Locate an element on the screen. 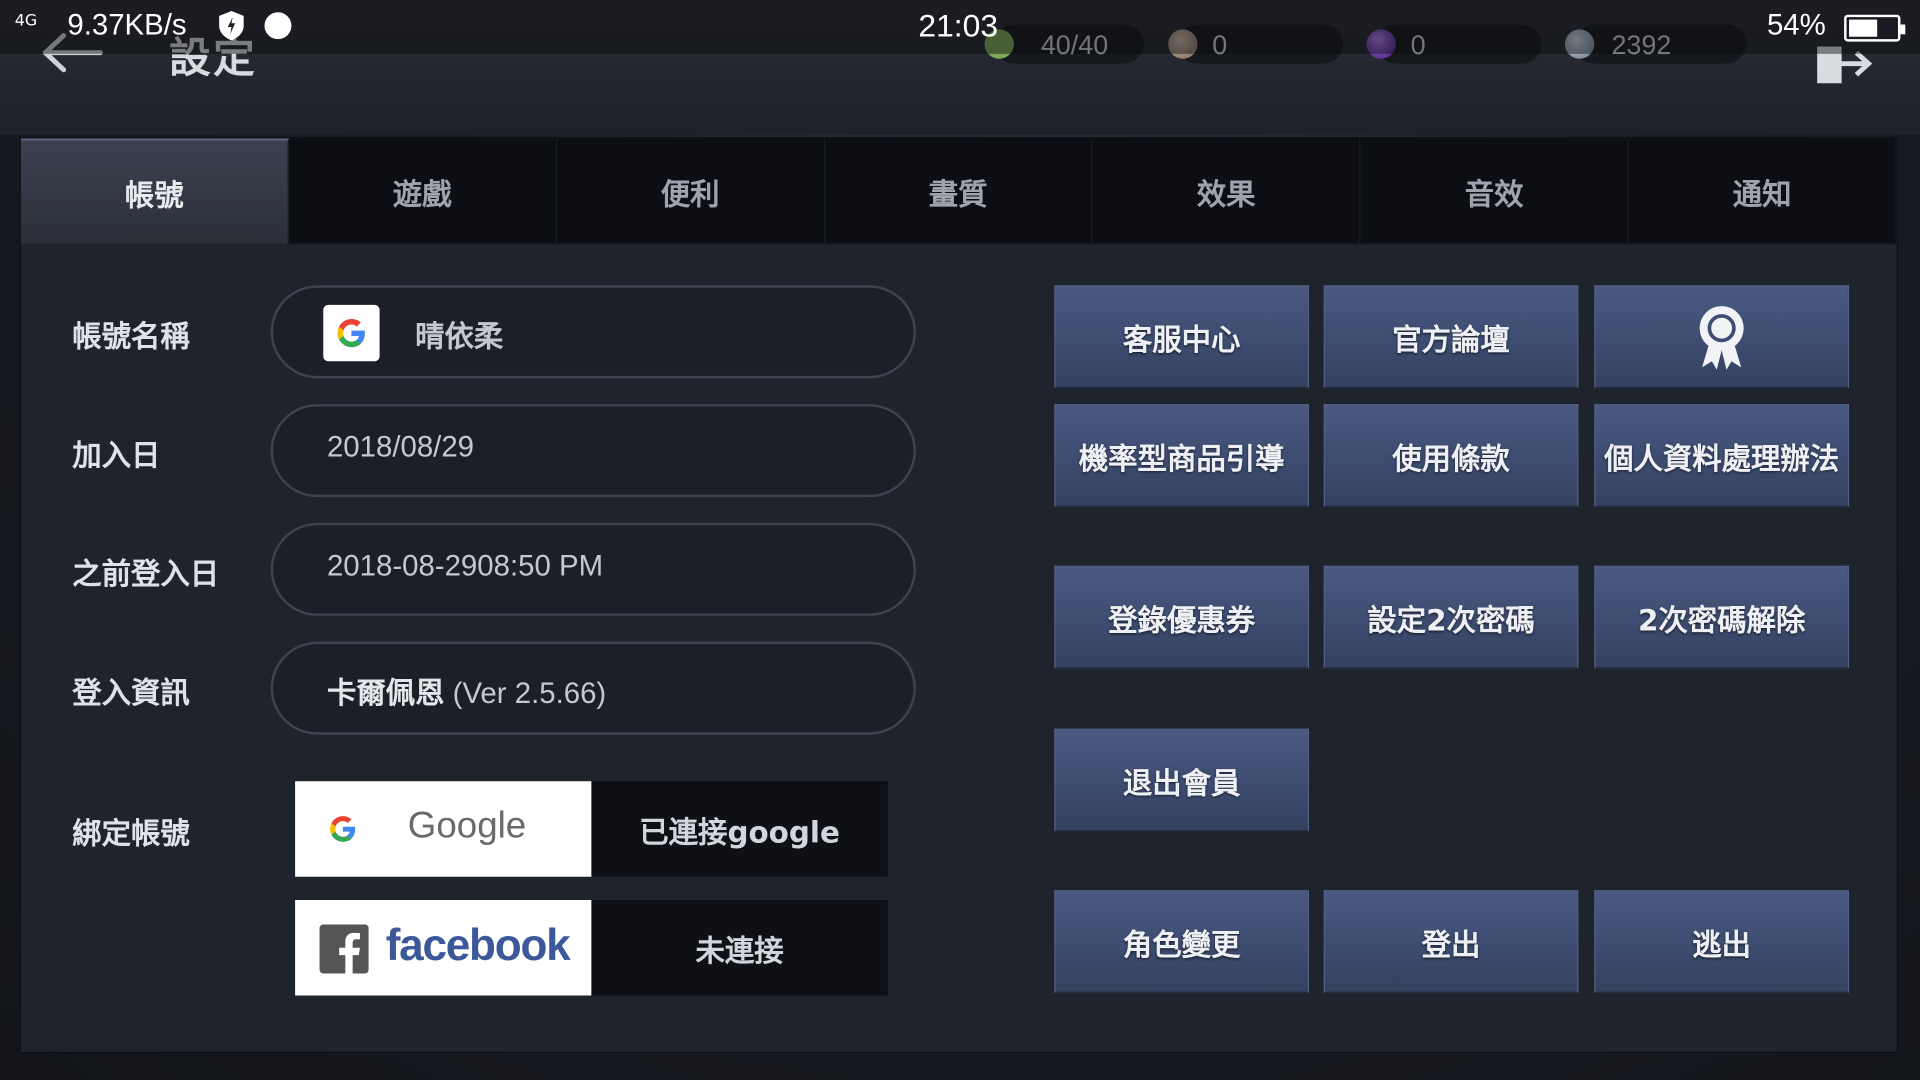 The height and width of the screenshot is (1080, 1920). battery-fill is located at coordinates (1862, 28).